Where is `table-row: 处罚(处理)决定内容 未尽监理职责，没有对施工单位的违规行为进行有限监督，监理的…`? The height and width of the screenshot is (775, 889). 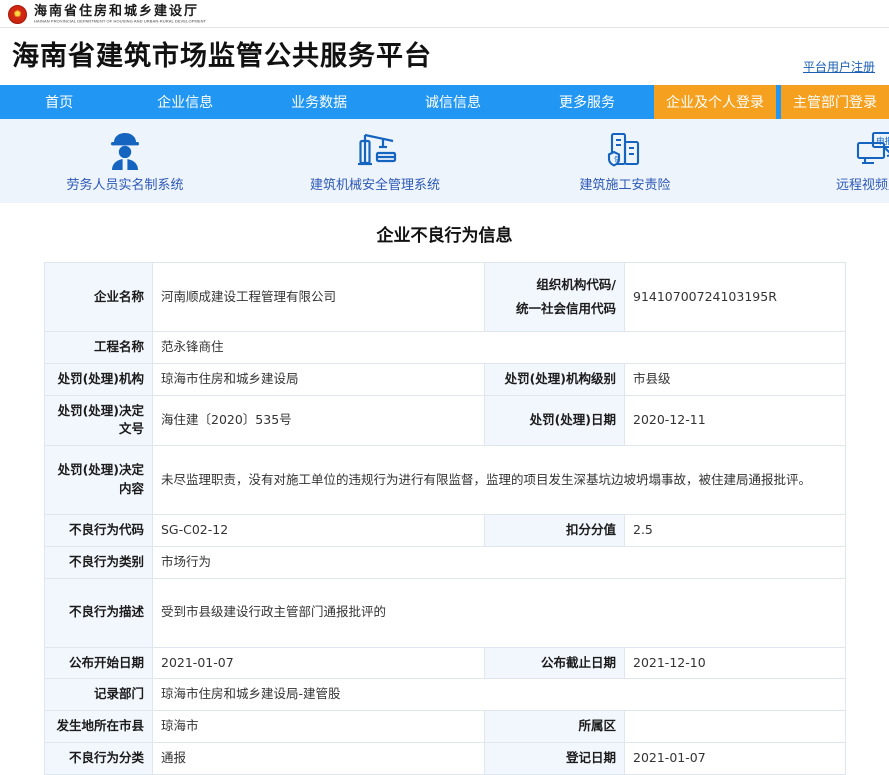 table-row: 处罚(处理)决定内容 未尽监理职责，没有对施工单位的违规行为进行有限监督，监理的… is located at coordinates (445, 480).